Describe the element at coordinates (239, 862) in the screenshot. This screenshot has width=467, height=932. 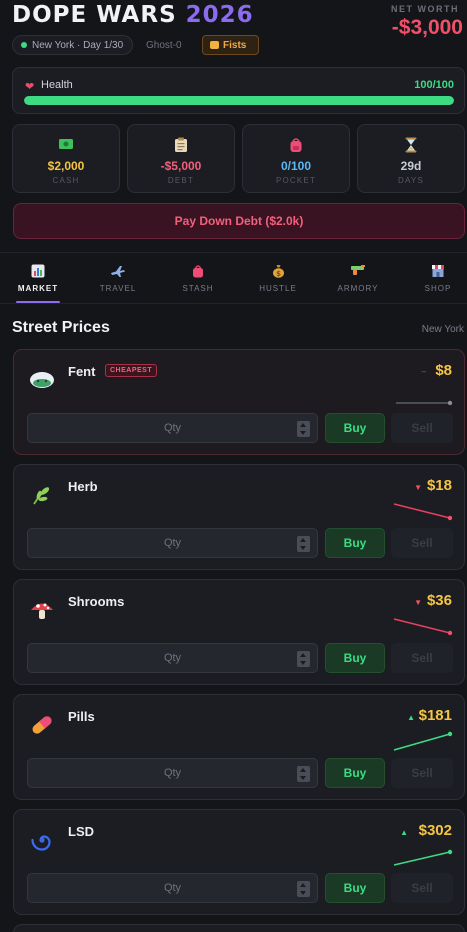
I see `drug-card-lsd: LSD ▲ $302 Qty Buy Sell` at that location.